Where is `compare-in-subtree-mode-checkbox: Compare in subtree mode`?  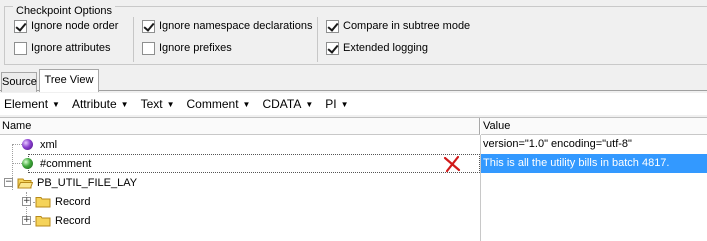 compare-in-subtree-mode-checkbox: Compare in subtree mode is located at coordinates (398, 26).